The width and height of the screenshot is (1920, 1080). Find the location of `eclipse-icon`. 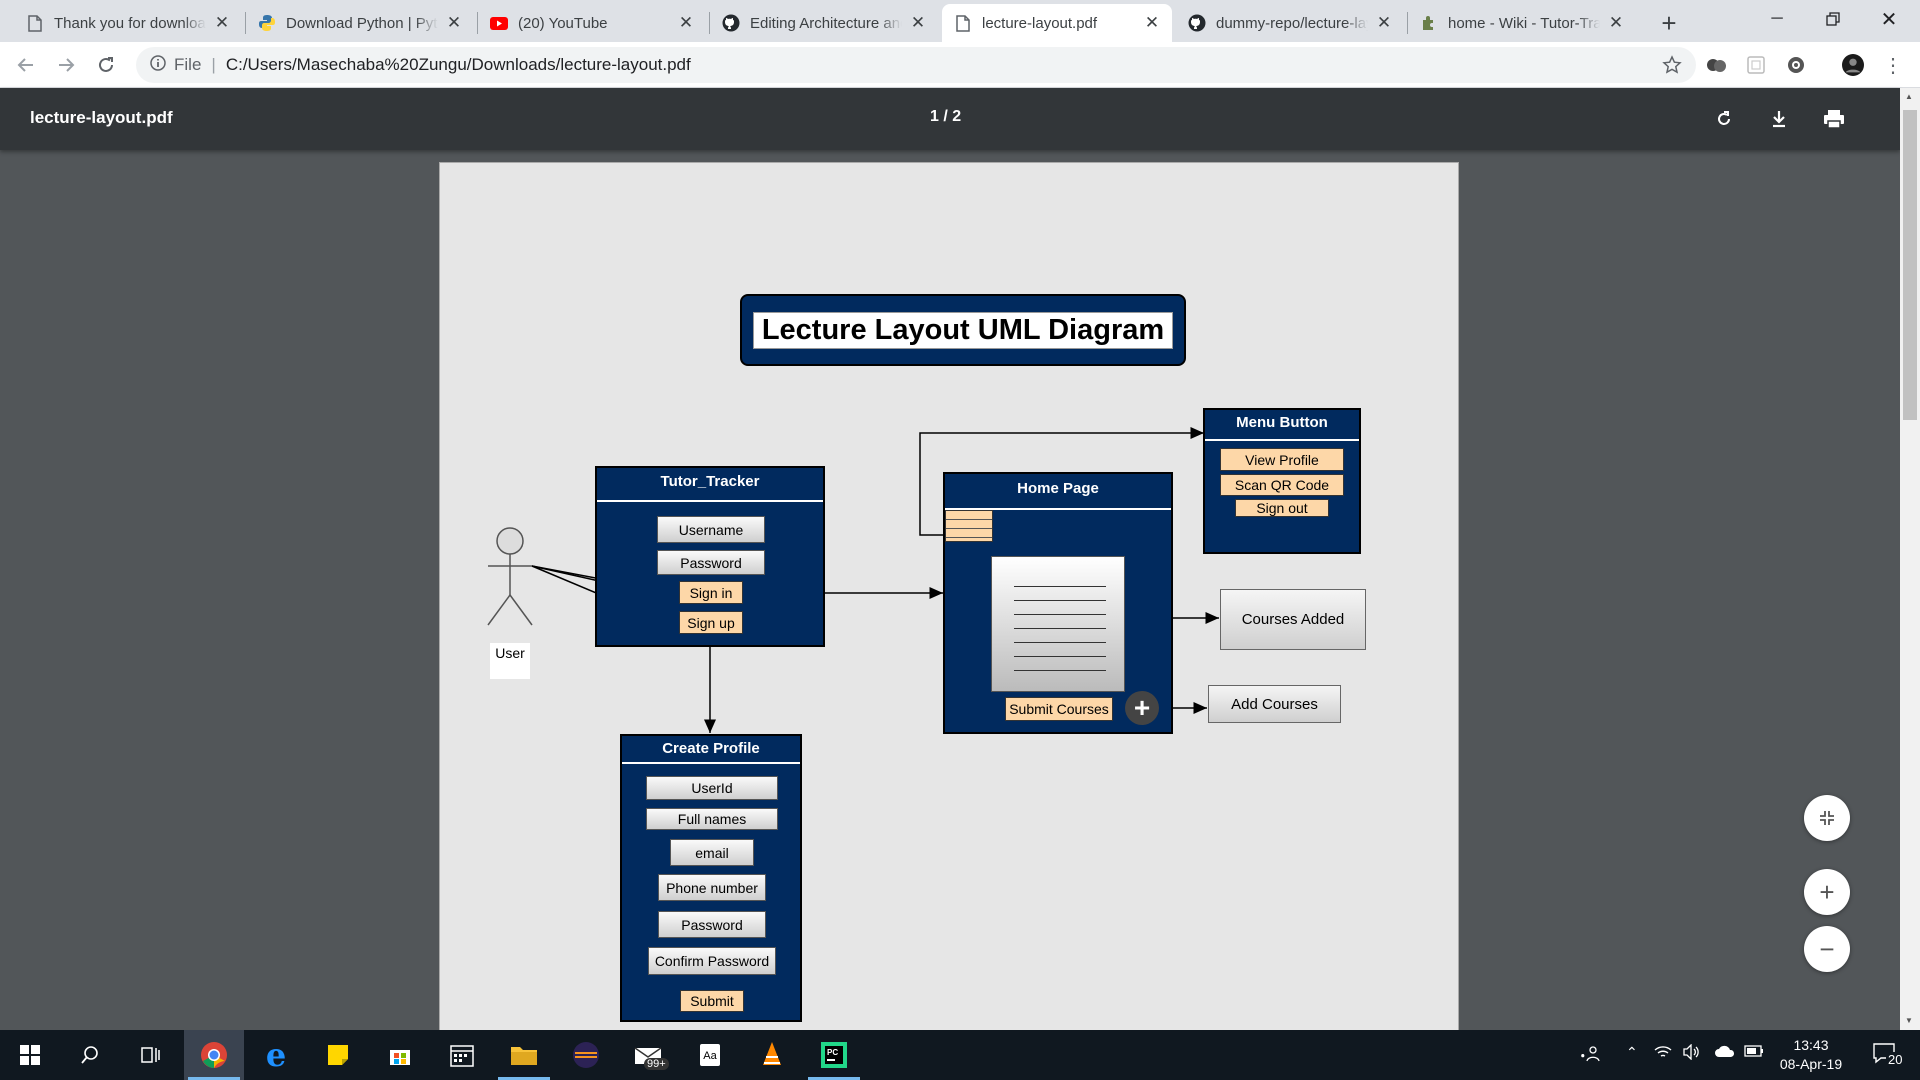

eclipse-icon is located at coordinates (586, 1055).